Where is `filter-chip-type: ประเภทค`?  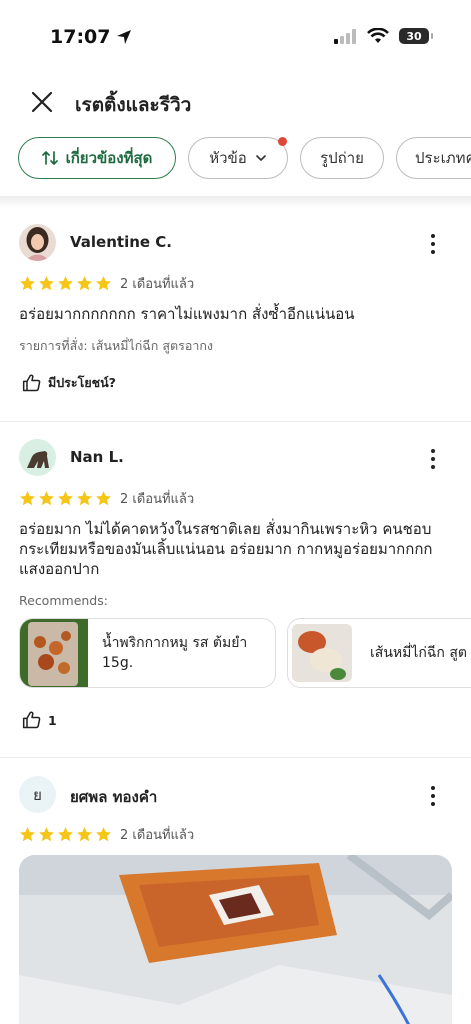 filter-chip-type: ประเภทค is located at coordinates (433, 158).